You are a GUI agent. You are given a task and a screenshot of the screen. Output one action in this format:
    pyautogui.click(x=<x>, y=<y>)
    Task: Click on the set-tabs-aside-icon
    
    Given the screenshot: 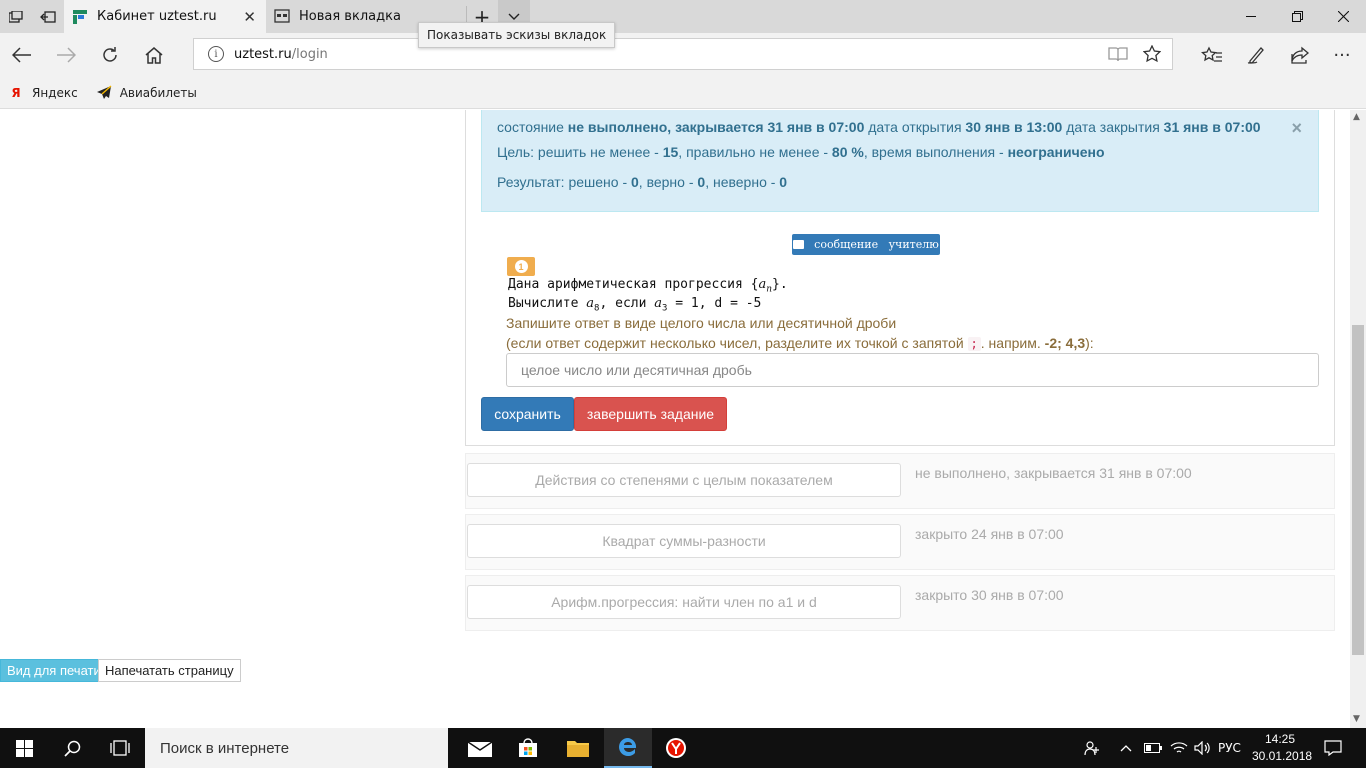 What is the action you would take?
    pyautogui.click(x=48, y=16)
    